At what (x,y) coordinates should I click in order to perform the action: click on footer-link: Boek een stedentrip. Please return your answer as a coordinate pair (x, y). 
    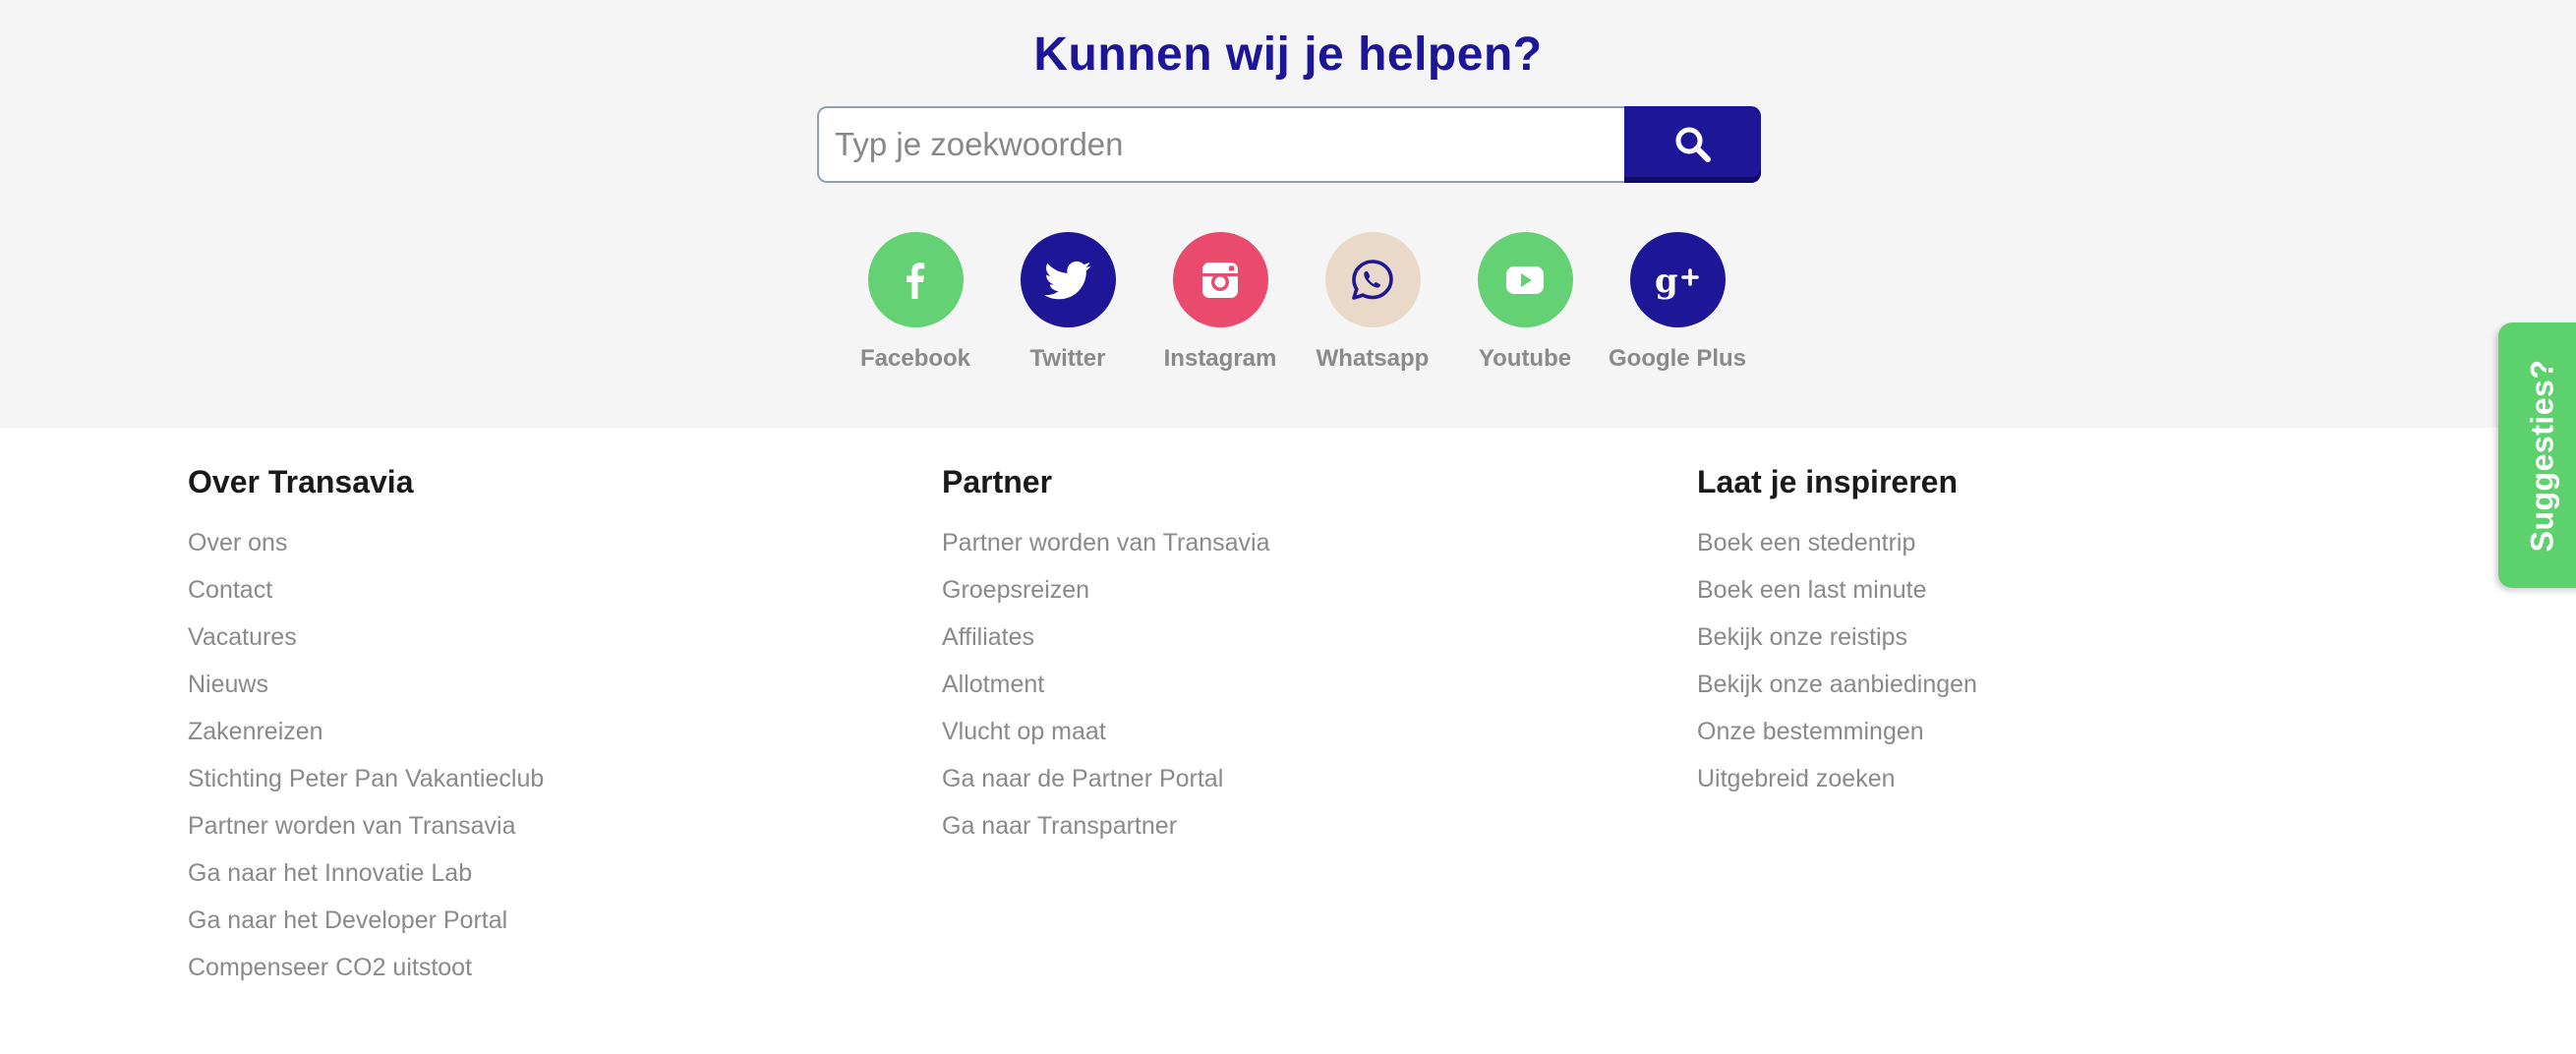
    Looking at the image, I should click on (1806, 542).